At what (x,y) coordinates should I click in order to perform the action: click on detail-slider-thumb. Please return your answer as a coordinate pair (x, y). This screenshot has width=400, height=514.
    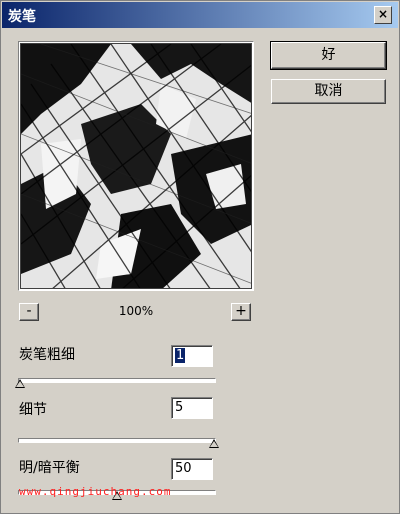
    Looking at the image, I should click on (214, 443).